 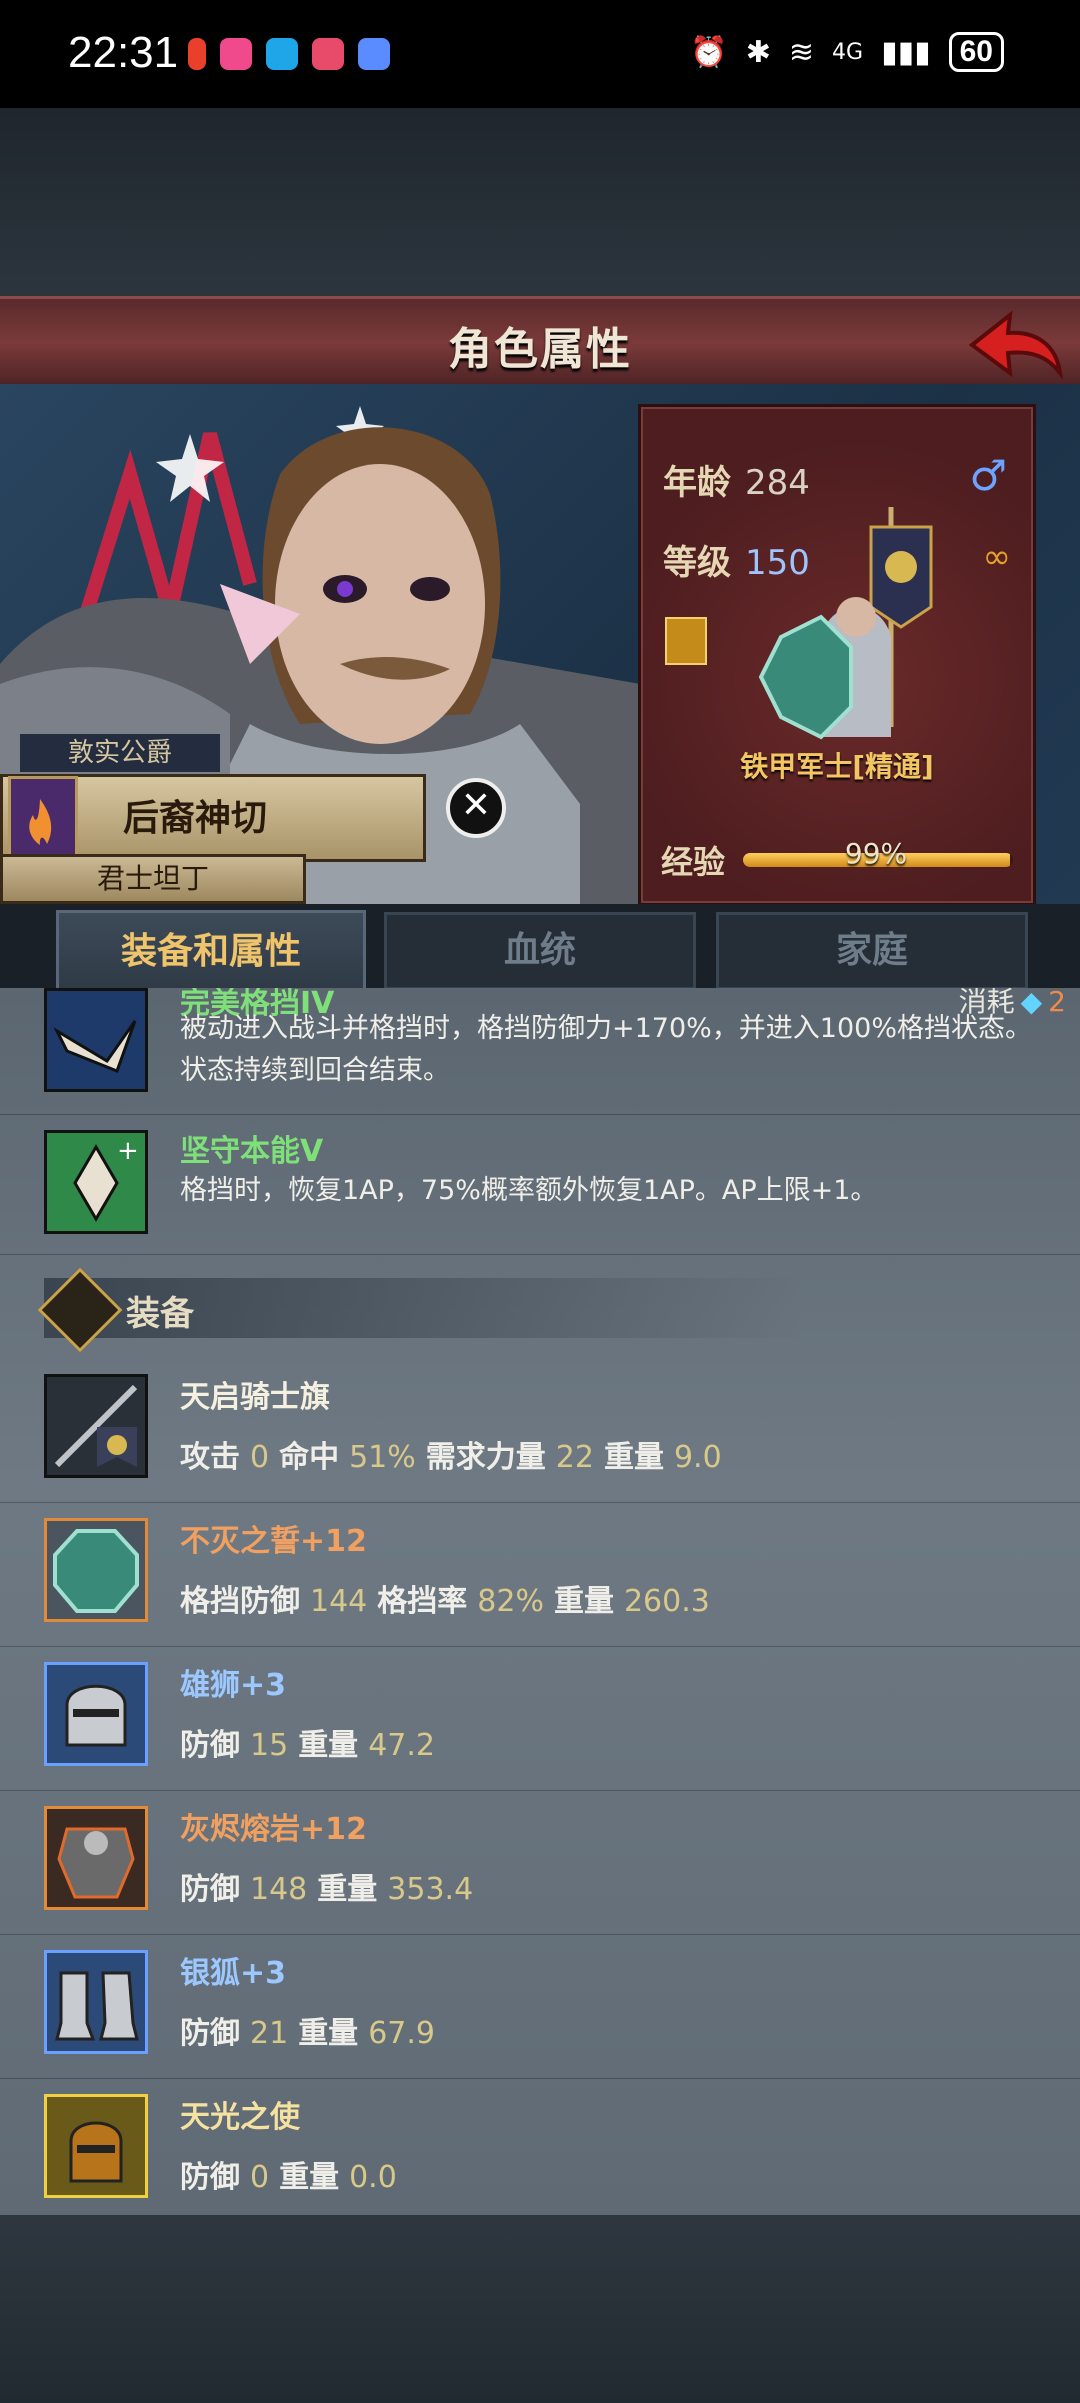 I want to click on stat-value: 22, so click(x=574, y=1457).